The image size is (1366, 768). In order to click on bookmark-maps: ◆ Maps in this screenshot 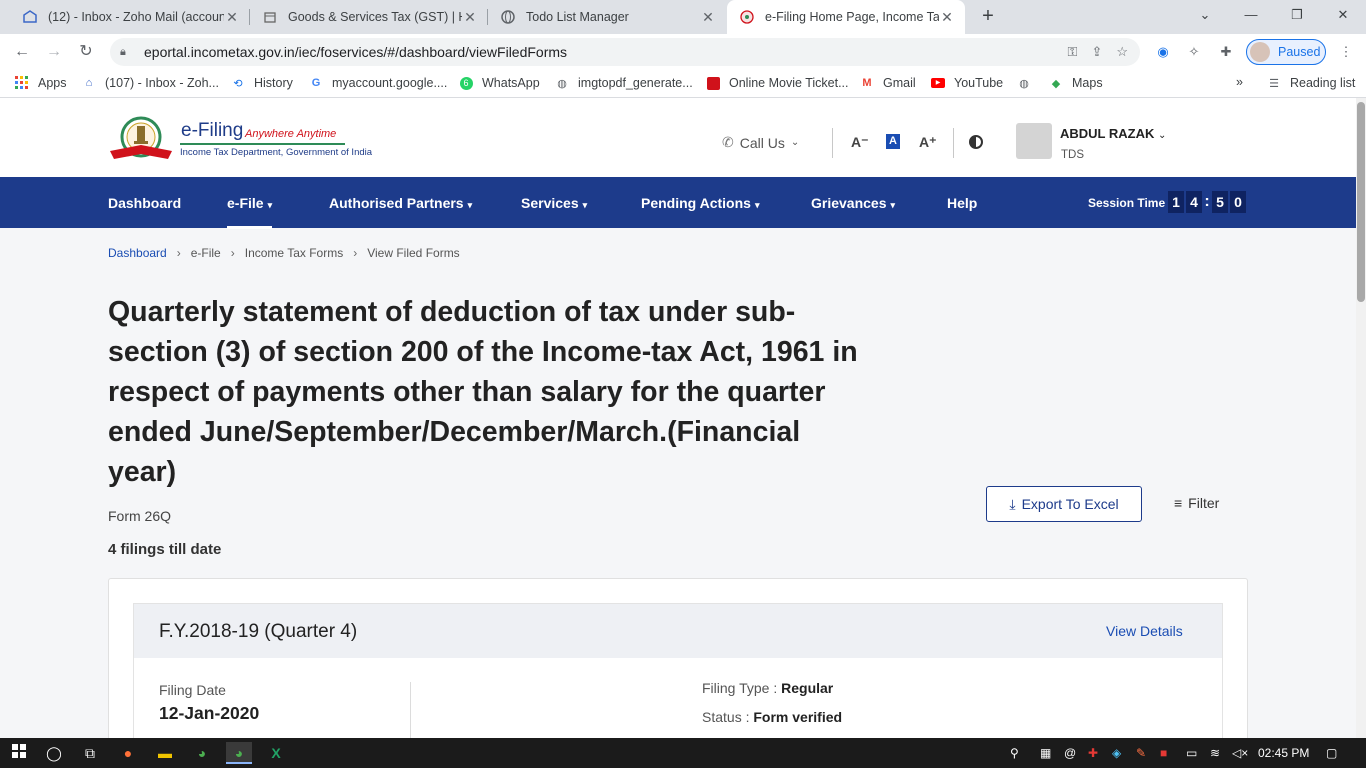, I will do `click(1075, 83)`.